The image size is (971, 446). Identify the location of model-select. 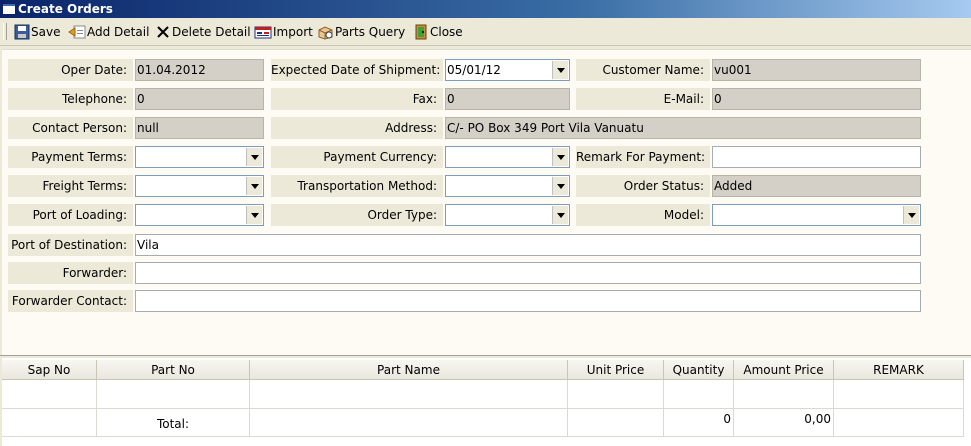
(816, 215).